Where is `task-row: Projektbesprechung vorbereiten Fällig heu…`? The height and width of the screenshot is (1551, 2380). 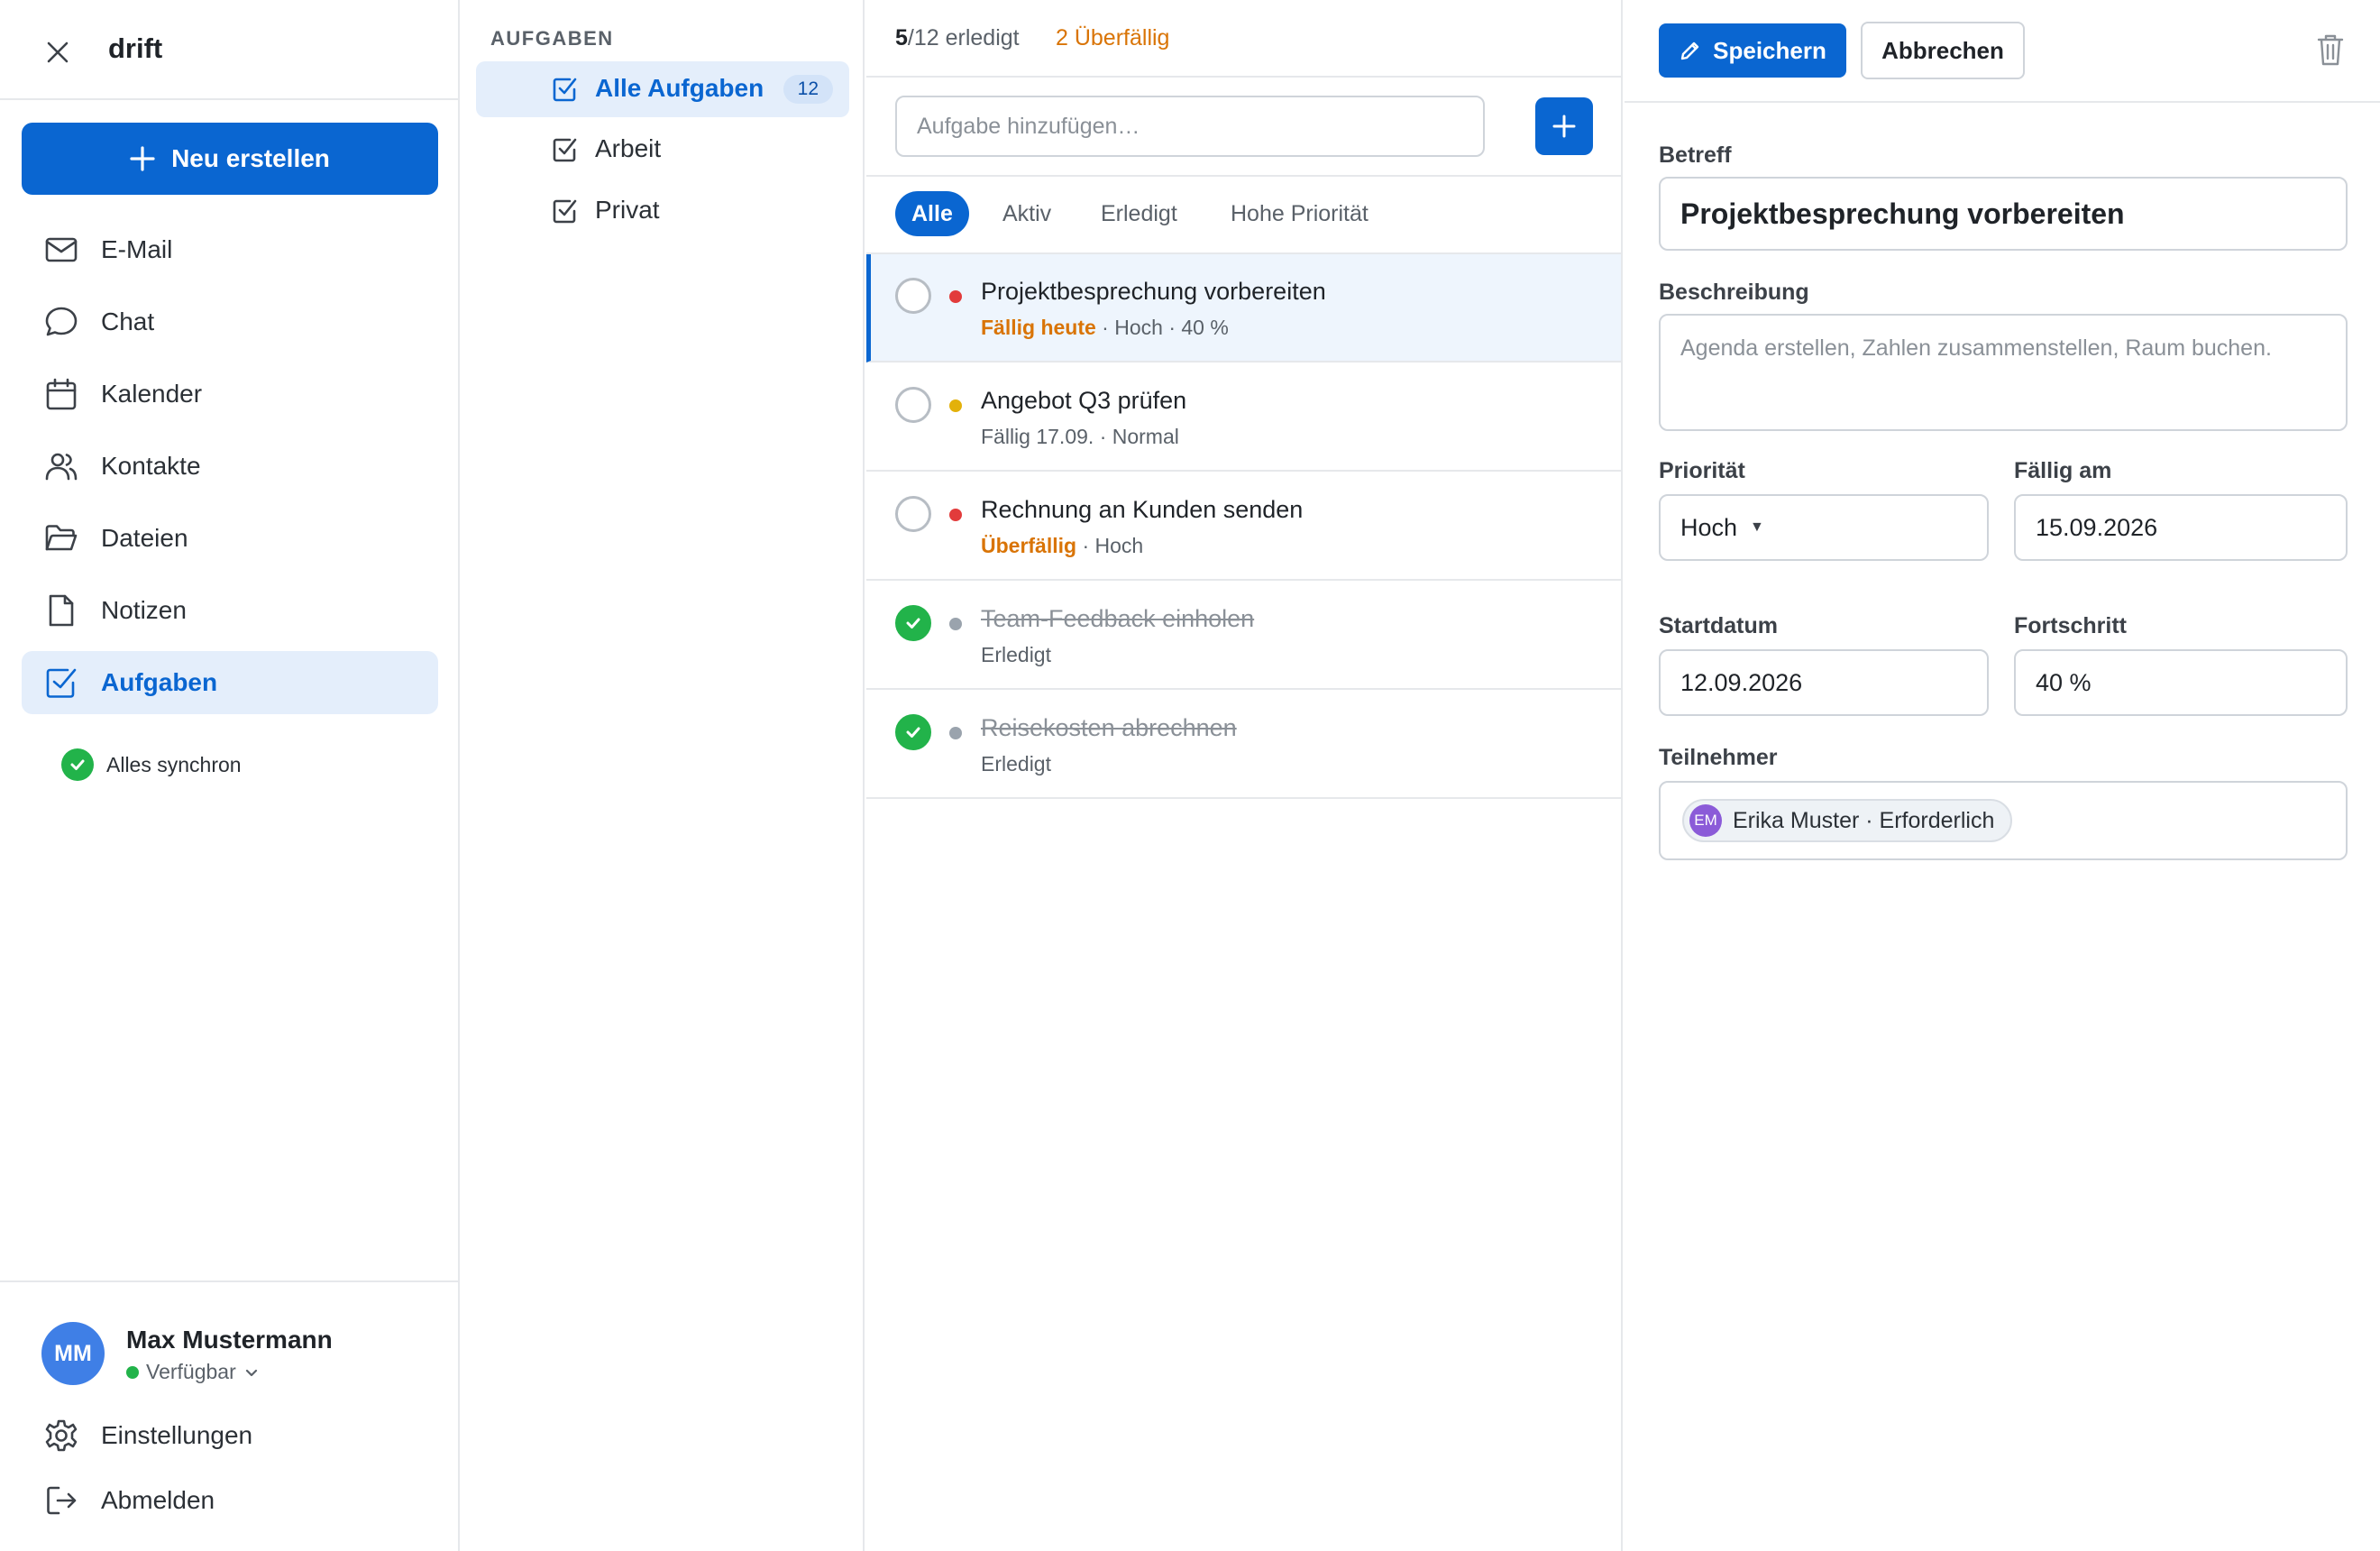 task-row: Projektbesprechung vorbereiten Fällig heu… is located at coordinates (1243, 308).